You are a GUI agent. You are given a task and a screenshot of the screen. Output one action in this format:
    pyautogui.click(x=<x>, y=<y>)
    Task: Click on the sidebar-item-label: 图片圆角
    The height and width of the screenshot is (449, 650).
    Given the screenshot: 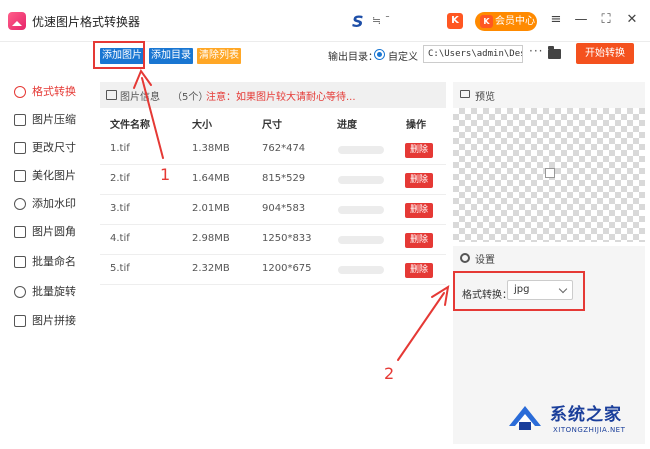 What is the action you would take?
    pyautogui.click(x=54, y=231)
    